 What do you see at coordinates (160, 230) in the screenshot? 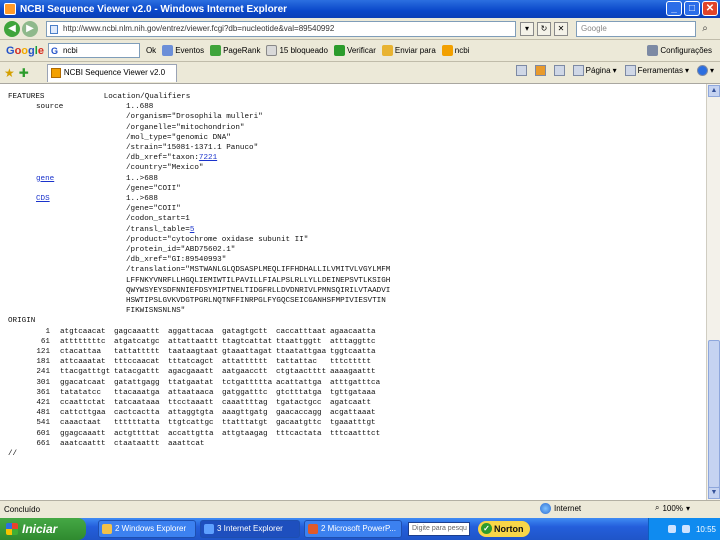
I see `qualifier-line: /transl_table=5` at bounding box center [160, 230].